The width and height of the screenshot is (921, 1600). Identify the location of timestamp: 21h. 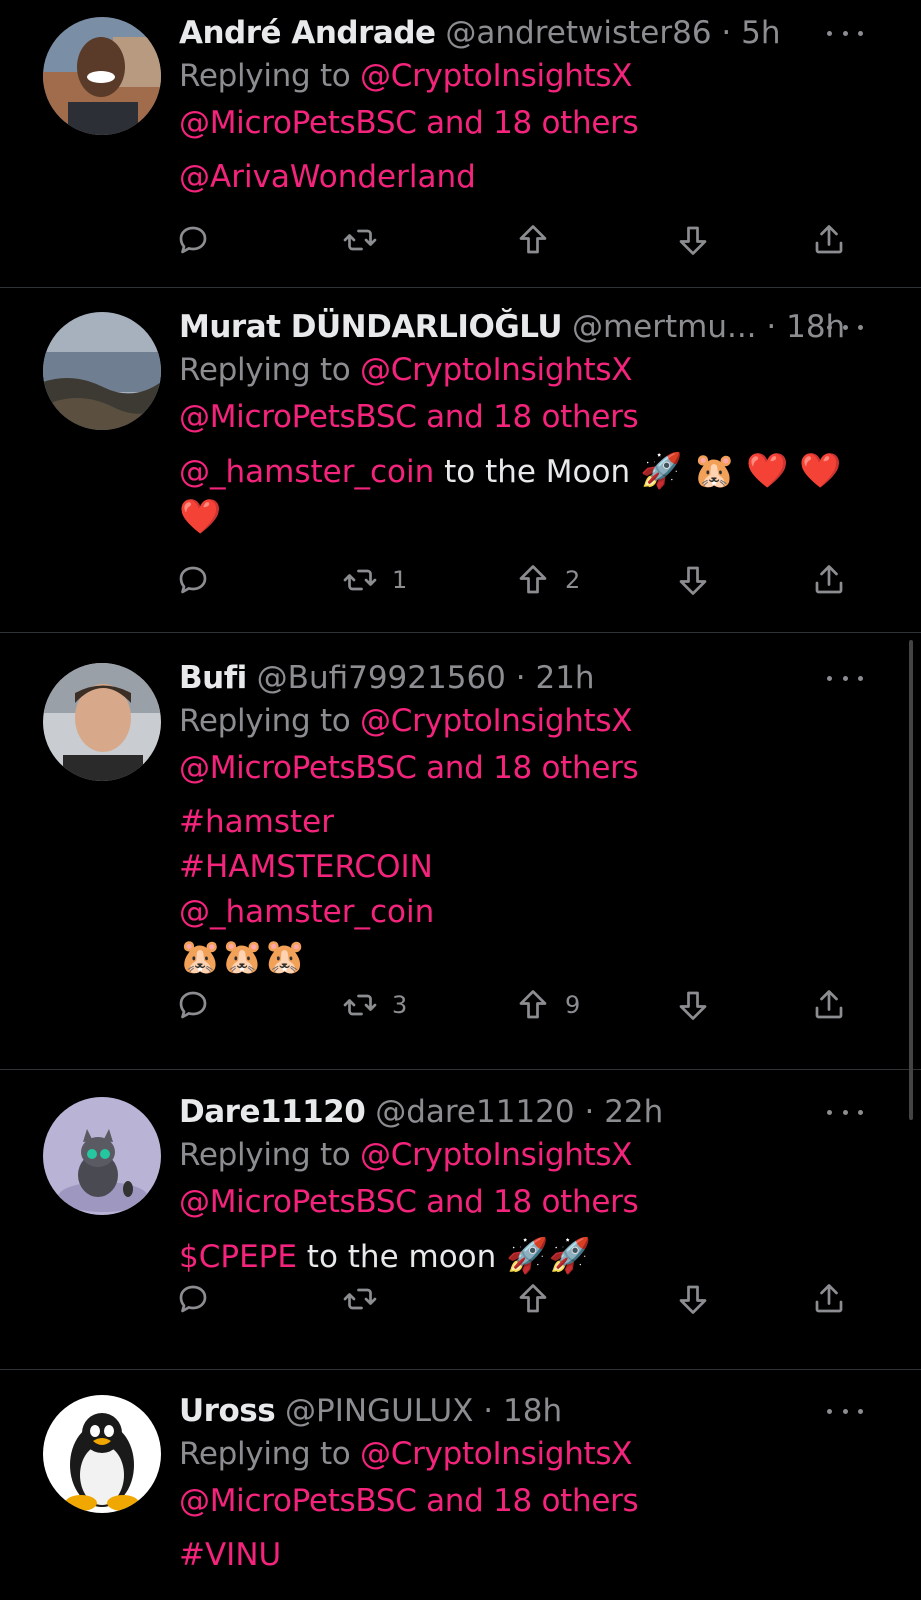
(564, 678).